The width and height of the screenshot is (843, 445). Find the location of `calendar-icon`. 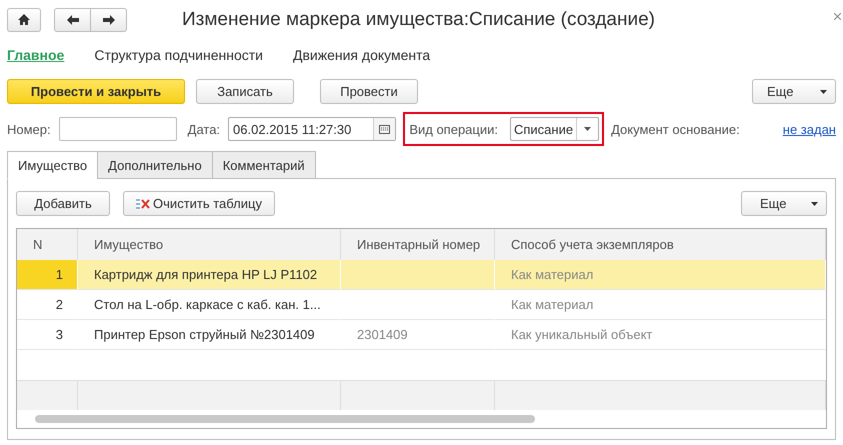

calendar-icon is located at coordinates (384, 129).